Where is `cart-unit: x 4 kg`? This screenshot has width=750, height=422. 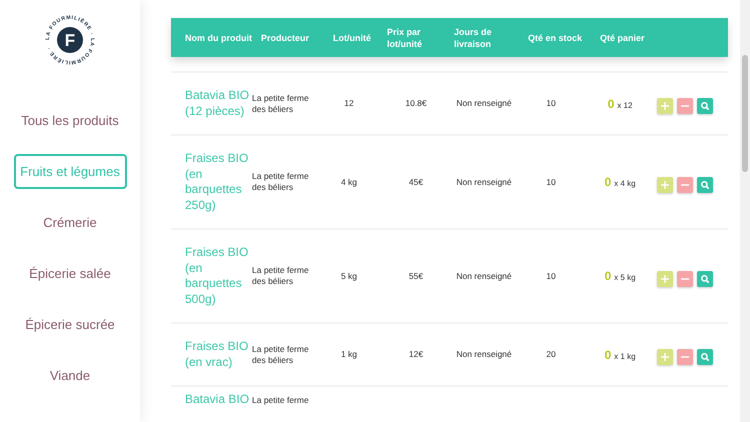
cart-unit: x 4 kg is located at coordinates (625, 184).